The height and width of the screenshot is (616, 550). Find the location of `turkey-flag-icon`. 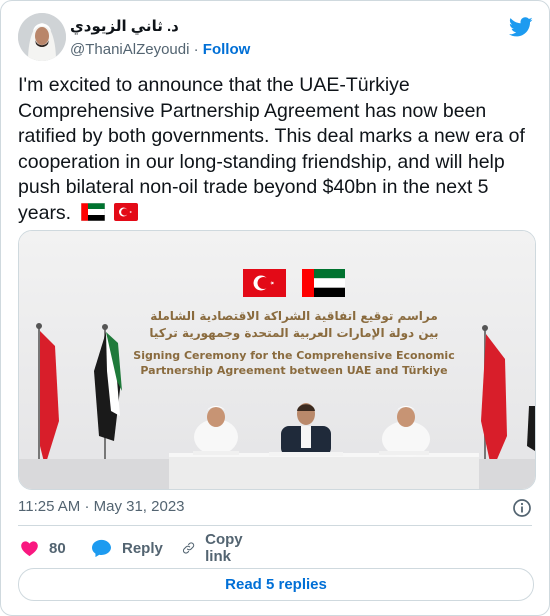

turkey-flag-icon is located at coordinates (125, 211).